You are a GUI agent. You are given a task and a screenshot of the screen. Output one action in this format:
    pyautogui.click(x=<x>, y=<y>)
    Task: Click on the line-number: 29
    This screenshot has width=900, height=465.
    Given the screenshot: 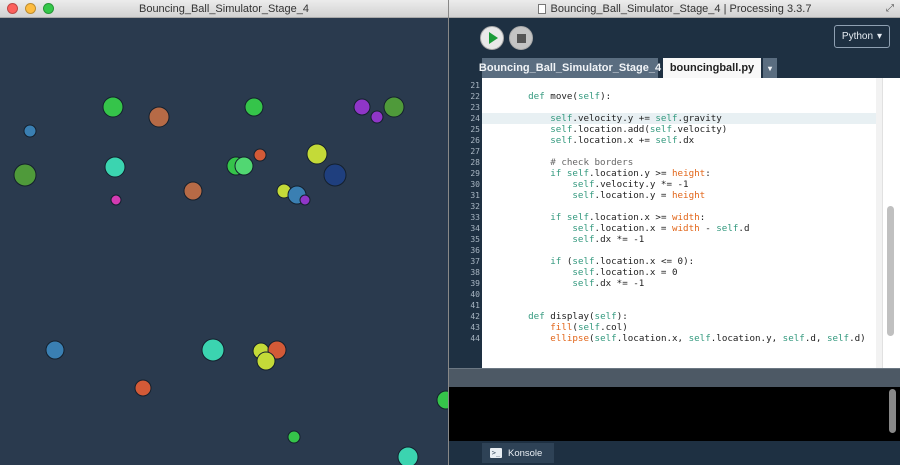 What is the action you would take?
    pyautogui.click(x=475, y=173)
    